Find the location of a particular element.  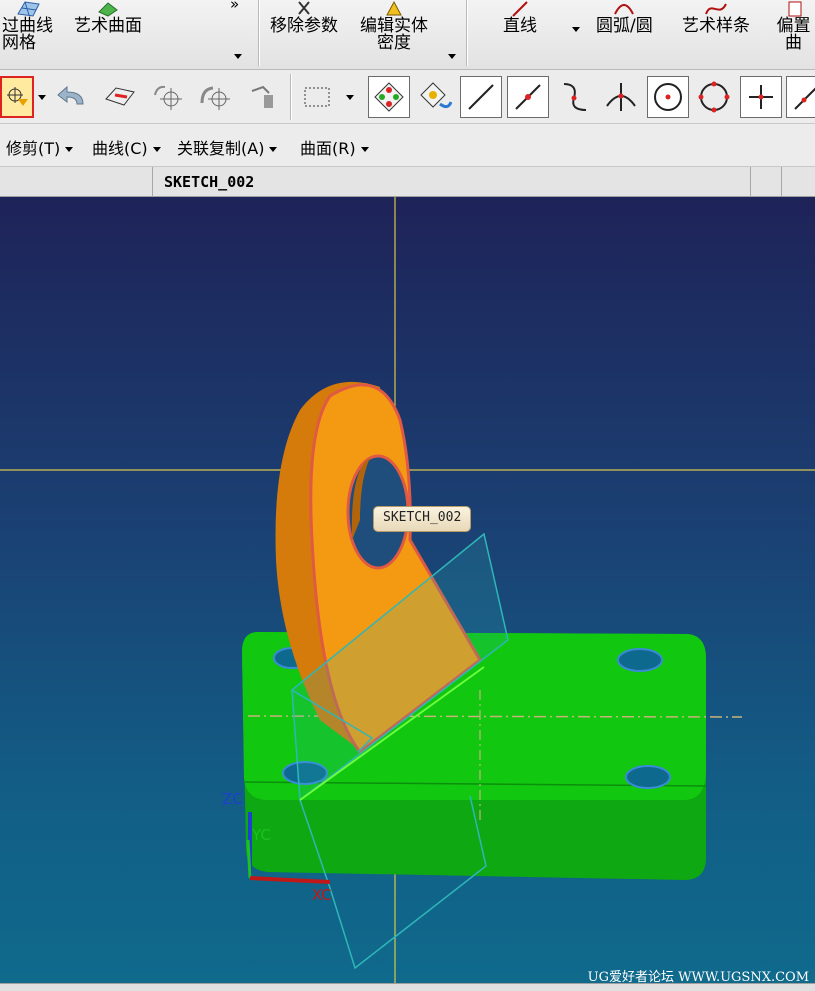

menu-curve: 曲线(C) is located at coordinates (126, 147).